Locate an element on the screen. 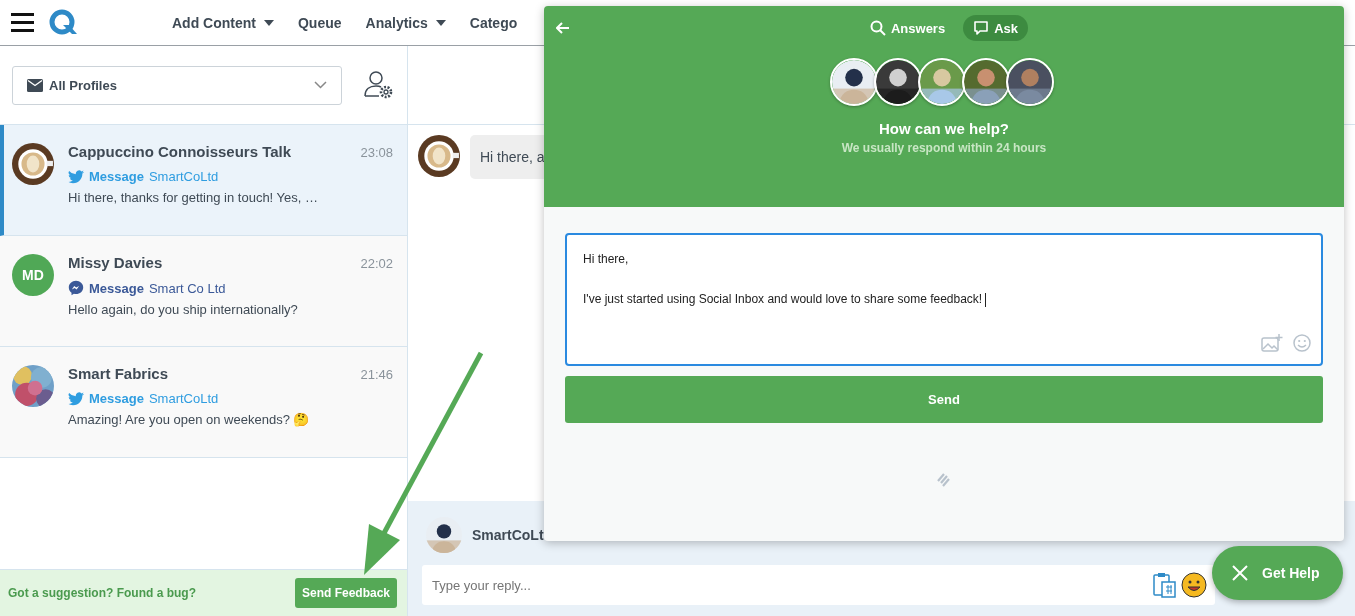 This screenshot has width=1355, height=616. slashes-icon is located at coordinates (944, 480).